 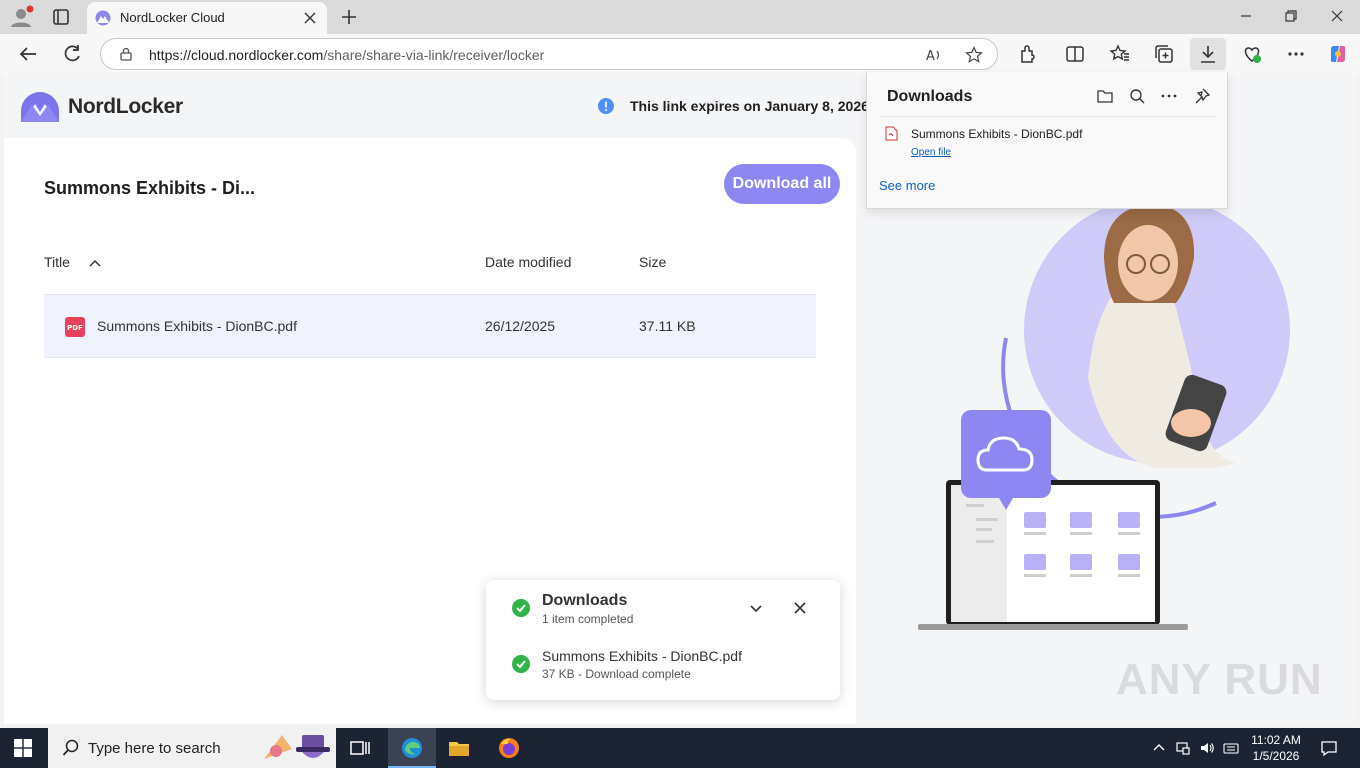 I want to click on favorites-icon, so click(x=1120, y=54).